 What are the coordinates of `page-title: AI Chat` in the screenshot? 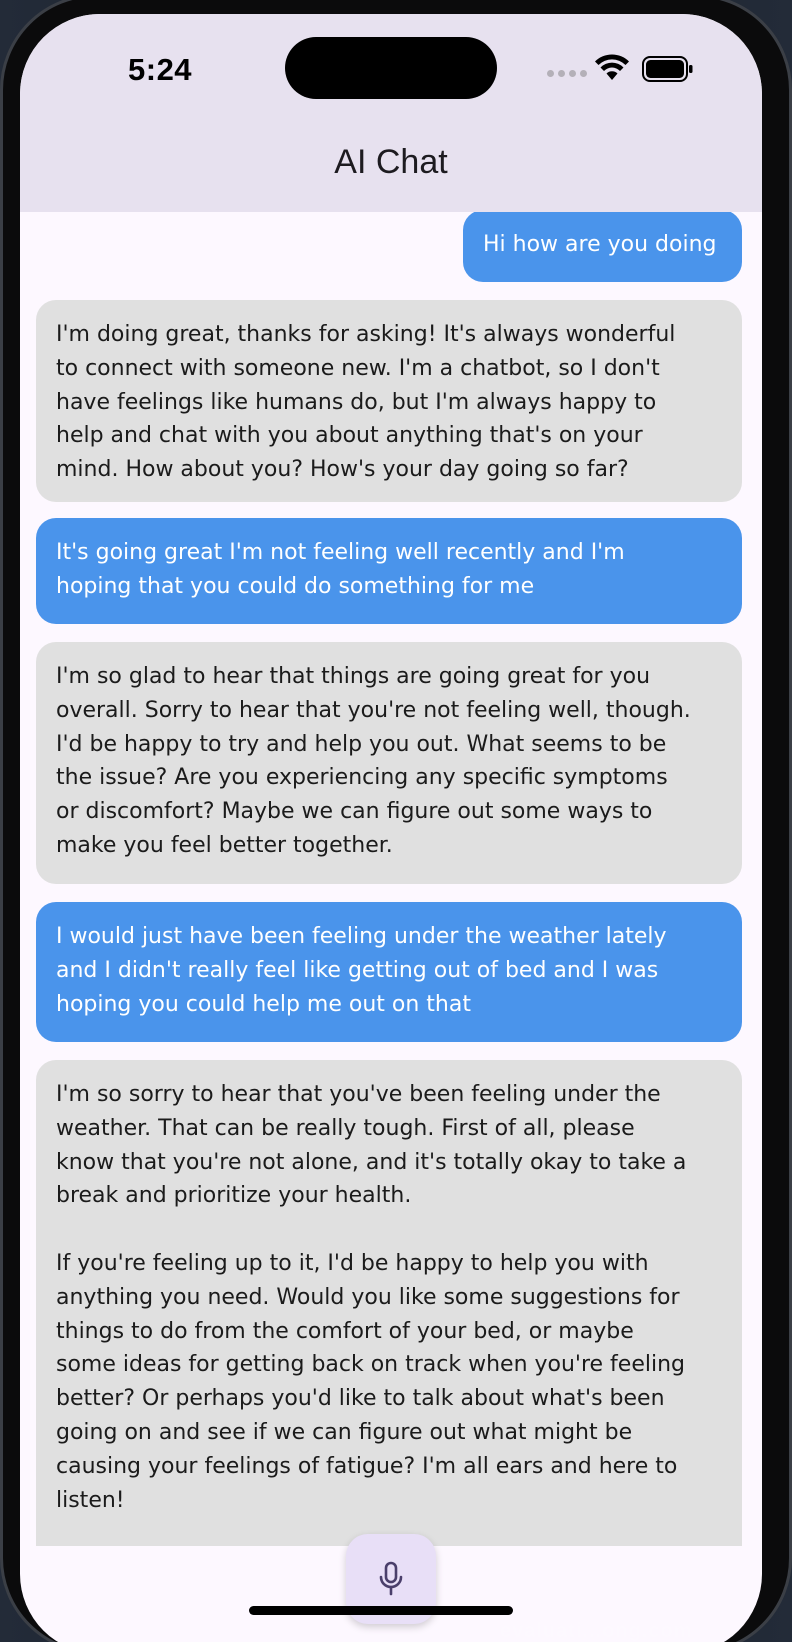 It's located at (391, 161).